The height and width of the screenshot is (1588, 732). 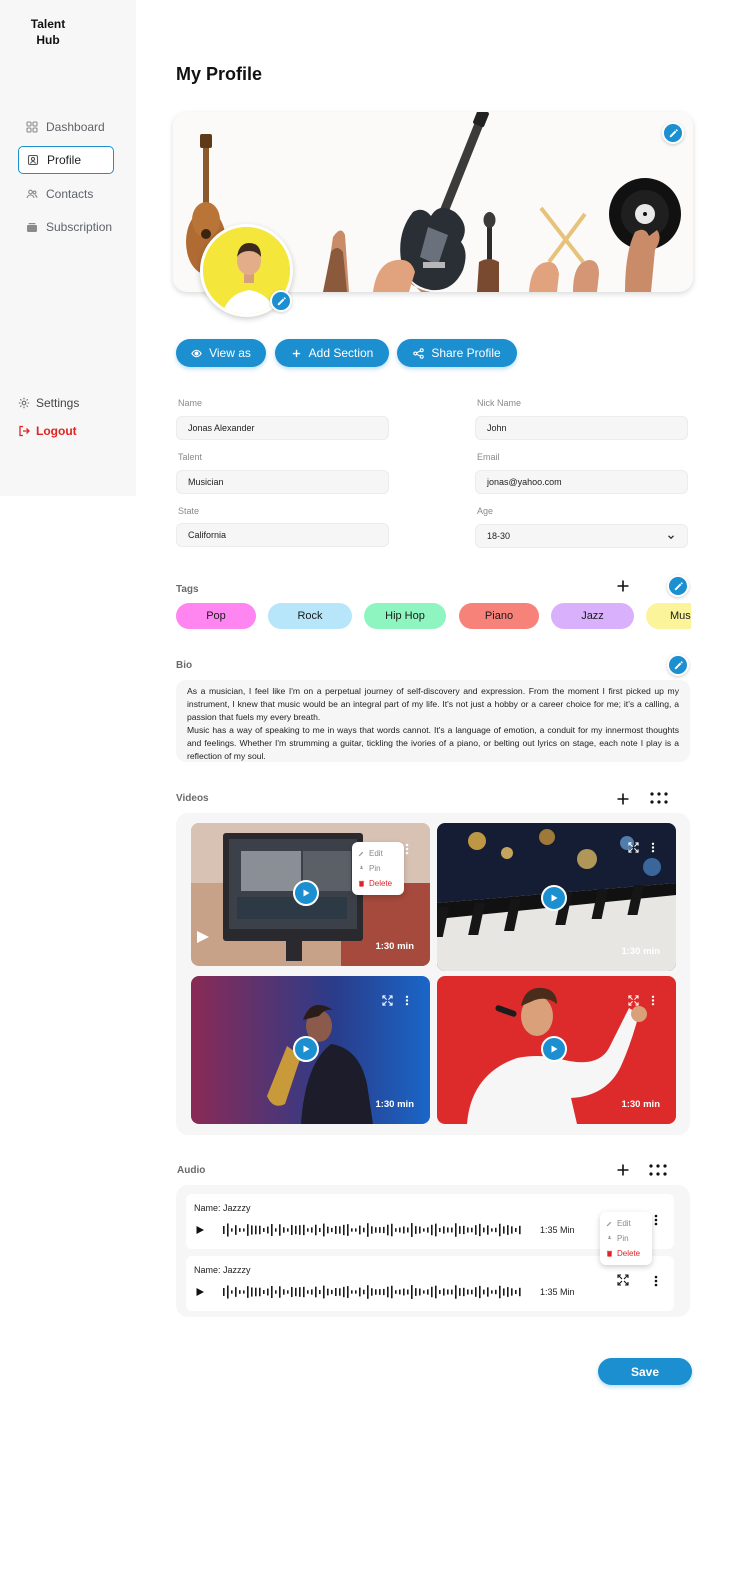 What do you see at coordinates (361, 868) in the screenshot?
I see `pin-icon` at bounding box center [361, 868].